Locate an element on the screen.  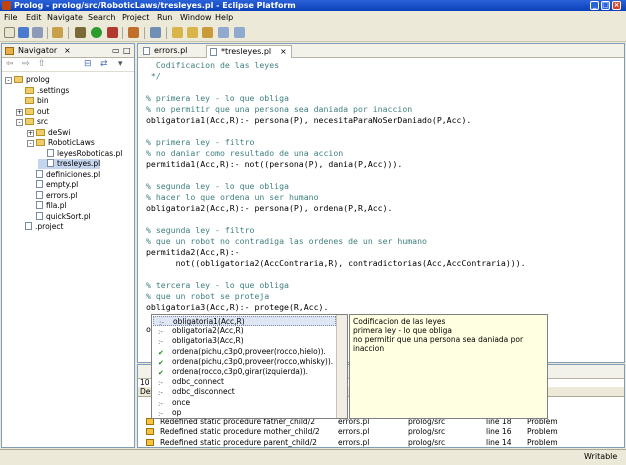
tree-item: + deSwi is located at coordinates (48, 133).